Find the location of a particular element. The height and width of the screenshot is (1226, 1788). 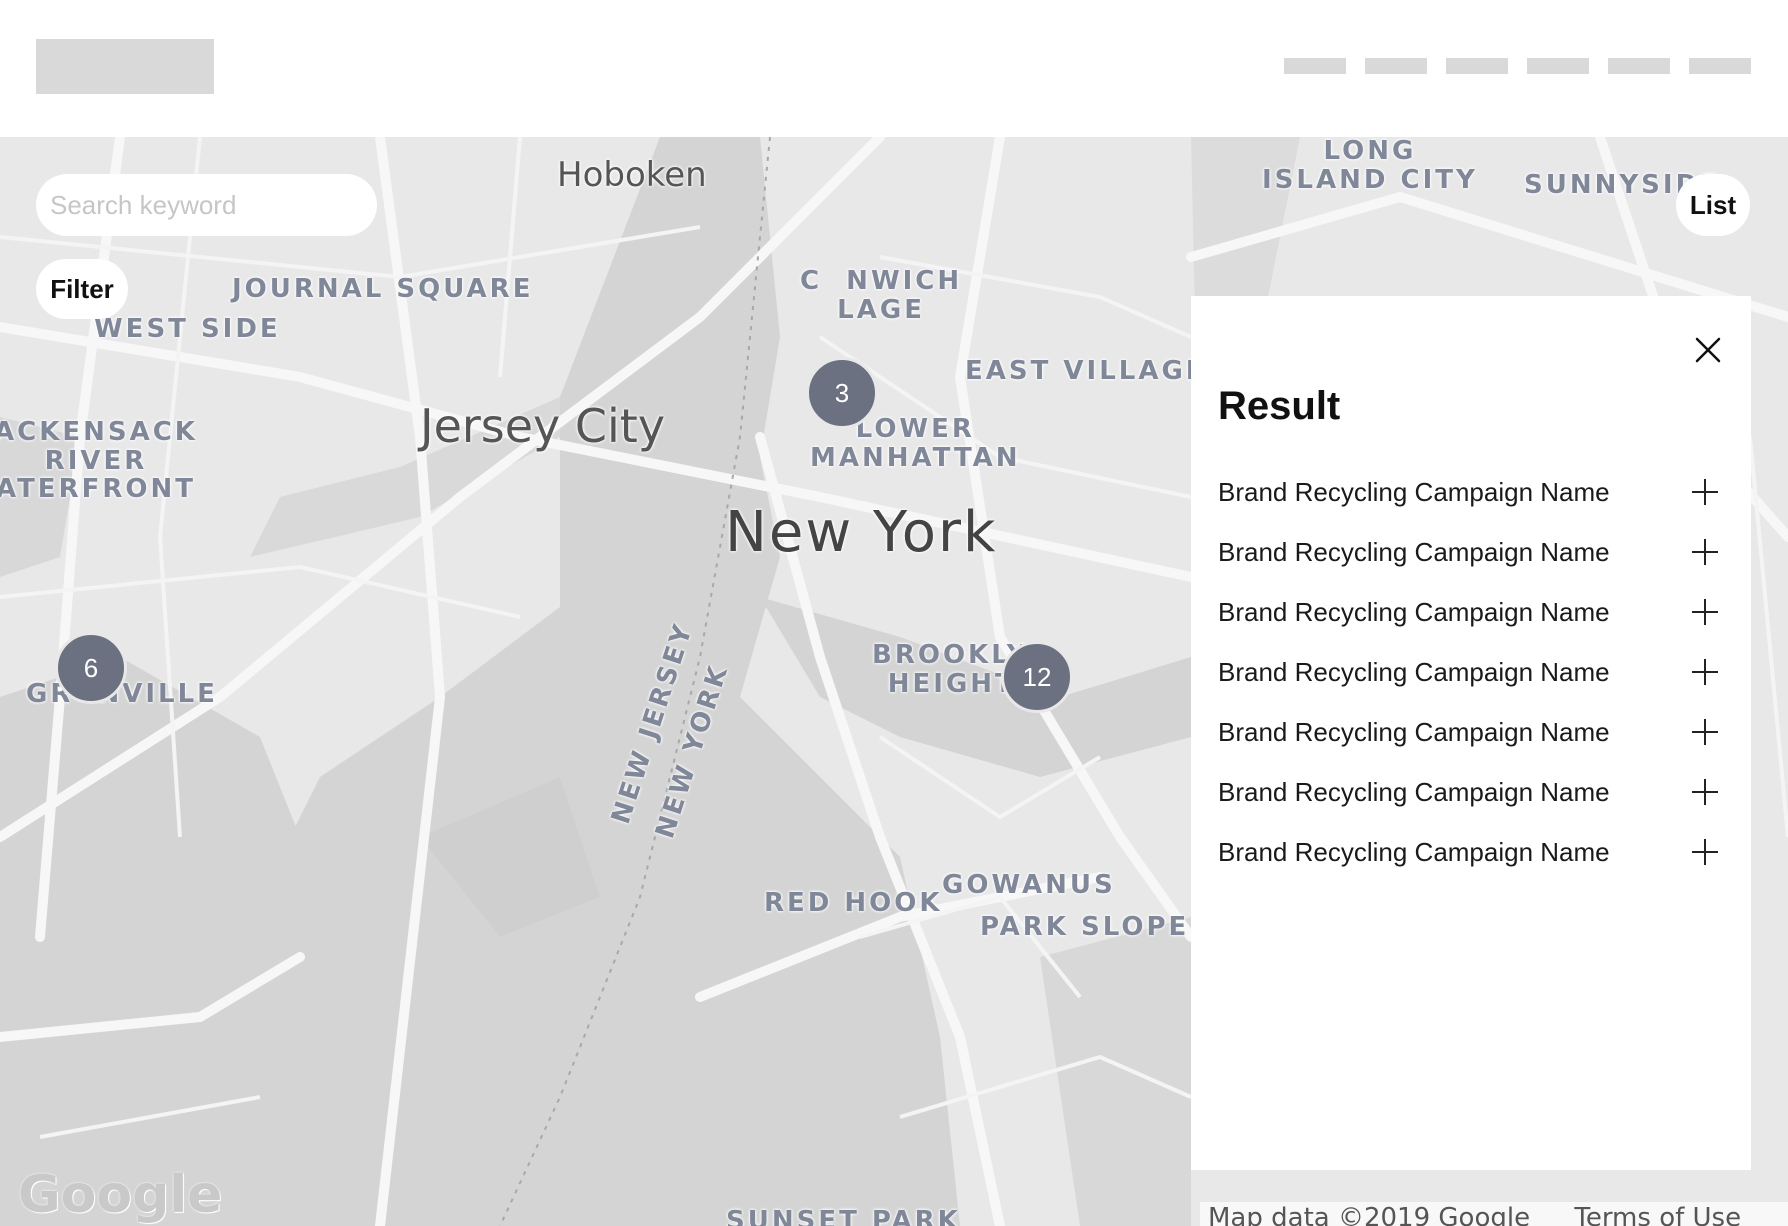

map-cluster-marker: 6 is located at coordinates (91, 668).